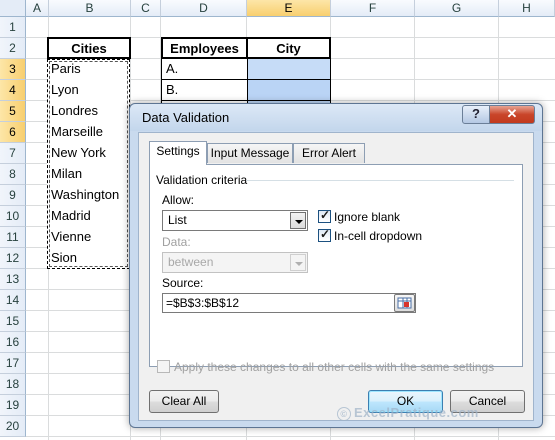  I want to click on city-cell: Madrid, so click(89, 216).